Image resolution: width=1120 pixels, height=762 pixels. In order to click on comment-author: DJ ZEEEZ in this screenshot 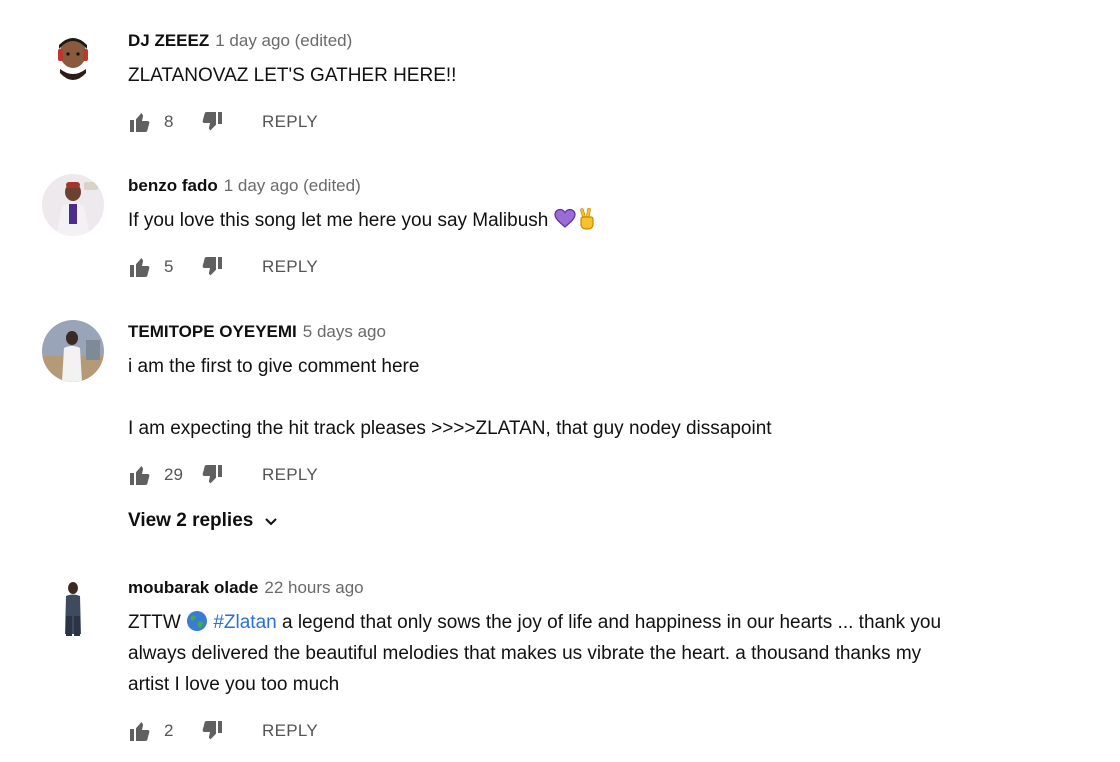, I will do `click(168, 40)`.